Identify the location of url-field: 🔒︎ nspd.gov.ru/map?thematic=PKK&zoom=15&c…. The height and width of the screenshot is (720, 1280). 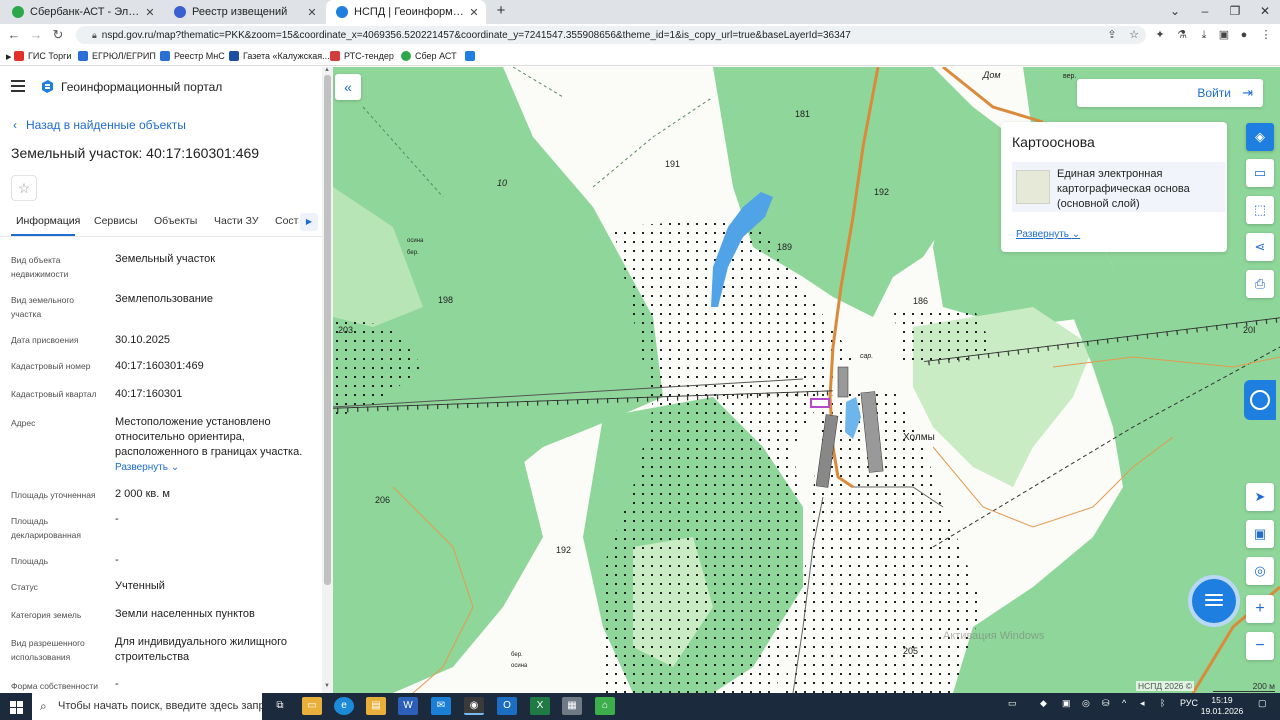
(611, 35).